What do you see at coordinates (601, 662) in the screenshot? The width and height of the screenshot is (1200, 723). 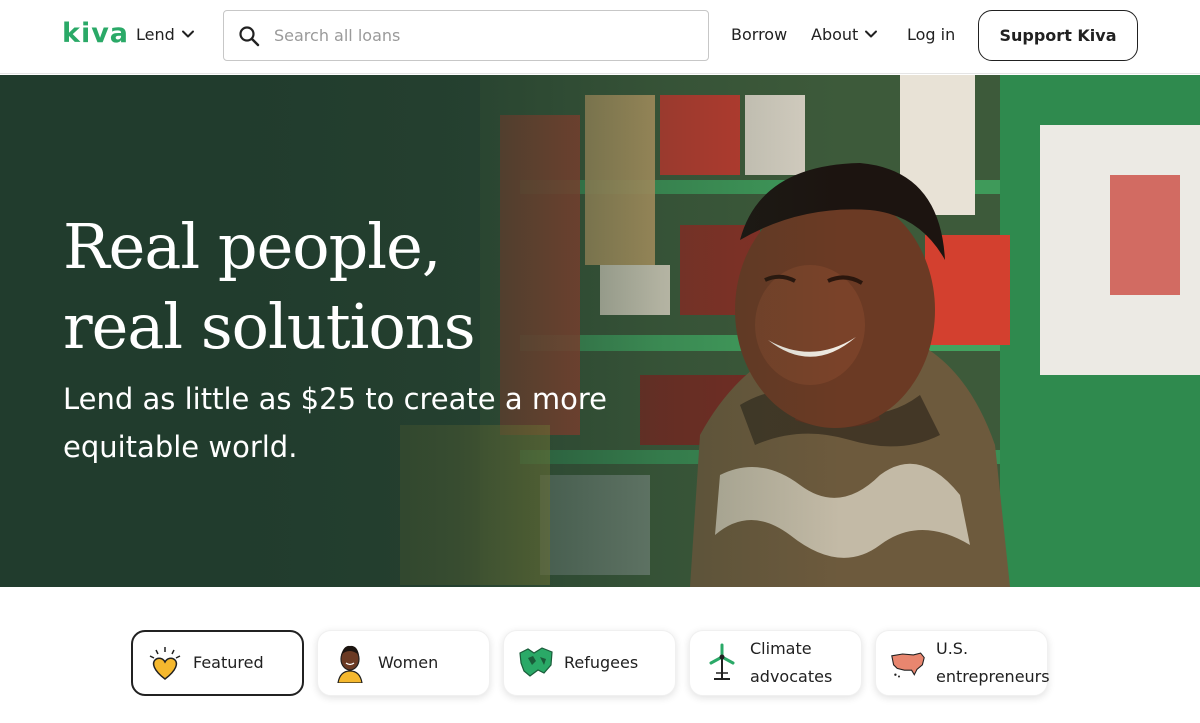 I see `category-label: Refugees` at bounding box center [601, 662].